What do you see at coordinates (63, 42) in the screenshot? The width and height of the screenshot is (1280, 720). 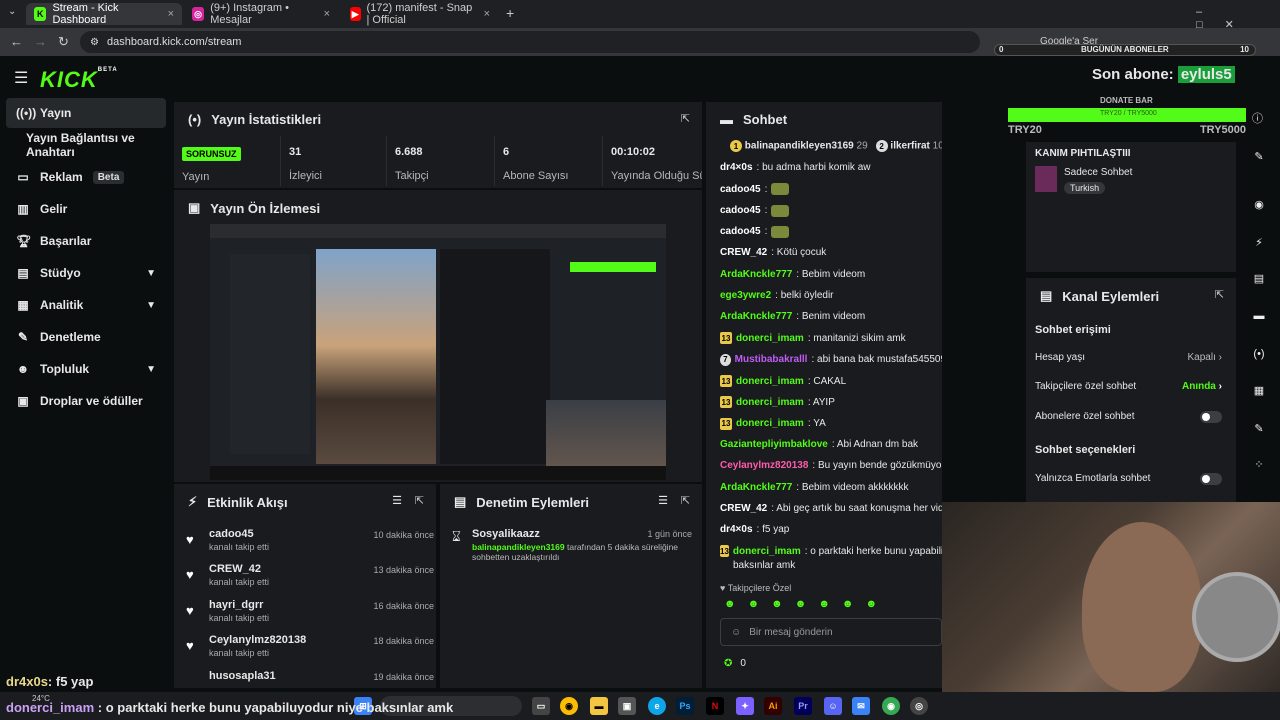 I see `reload-icon: ↻` at bounding box center [63, 42].